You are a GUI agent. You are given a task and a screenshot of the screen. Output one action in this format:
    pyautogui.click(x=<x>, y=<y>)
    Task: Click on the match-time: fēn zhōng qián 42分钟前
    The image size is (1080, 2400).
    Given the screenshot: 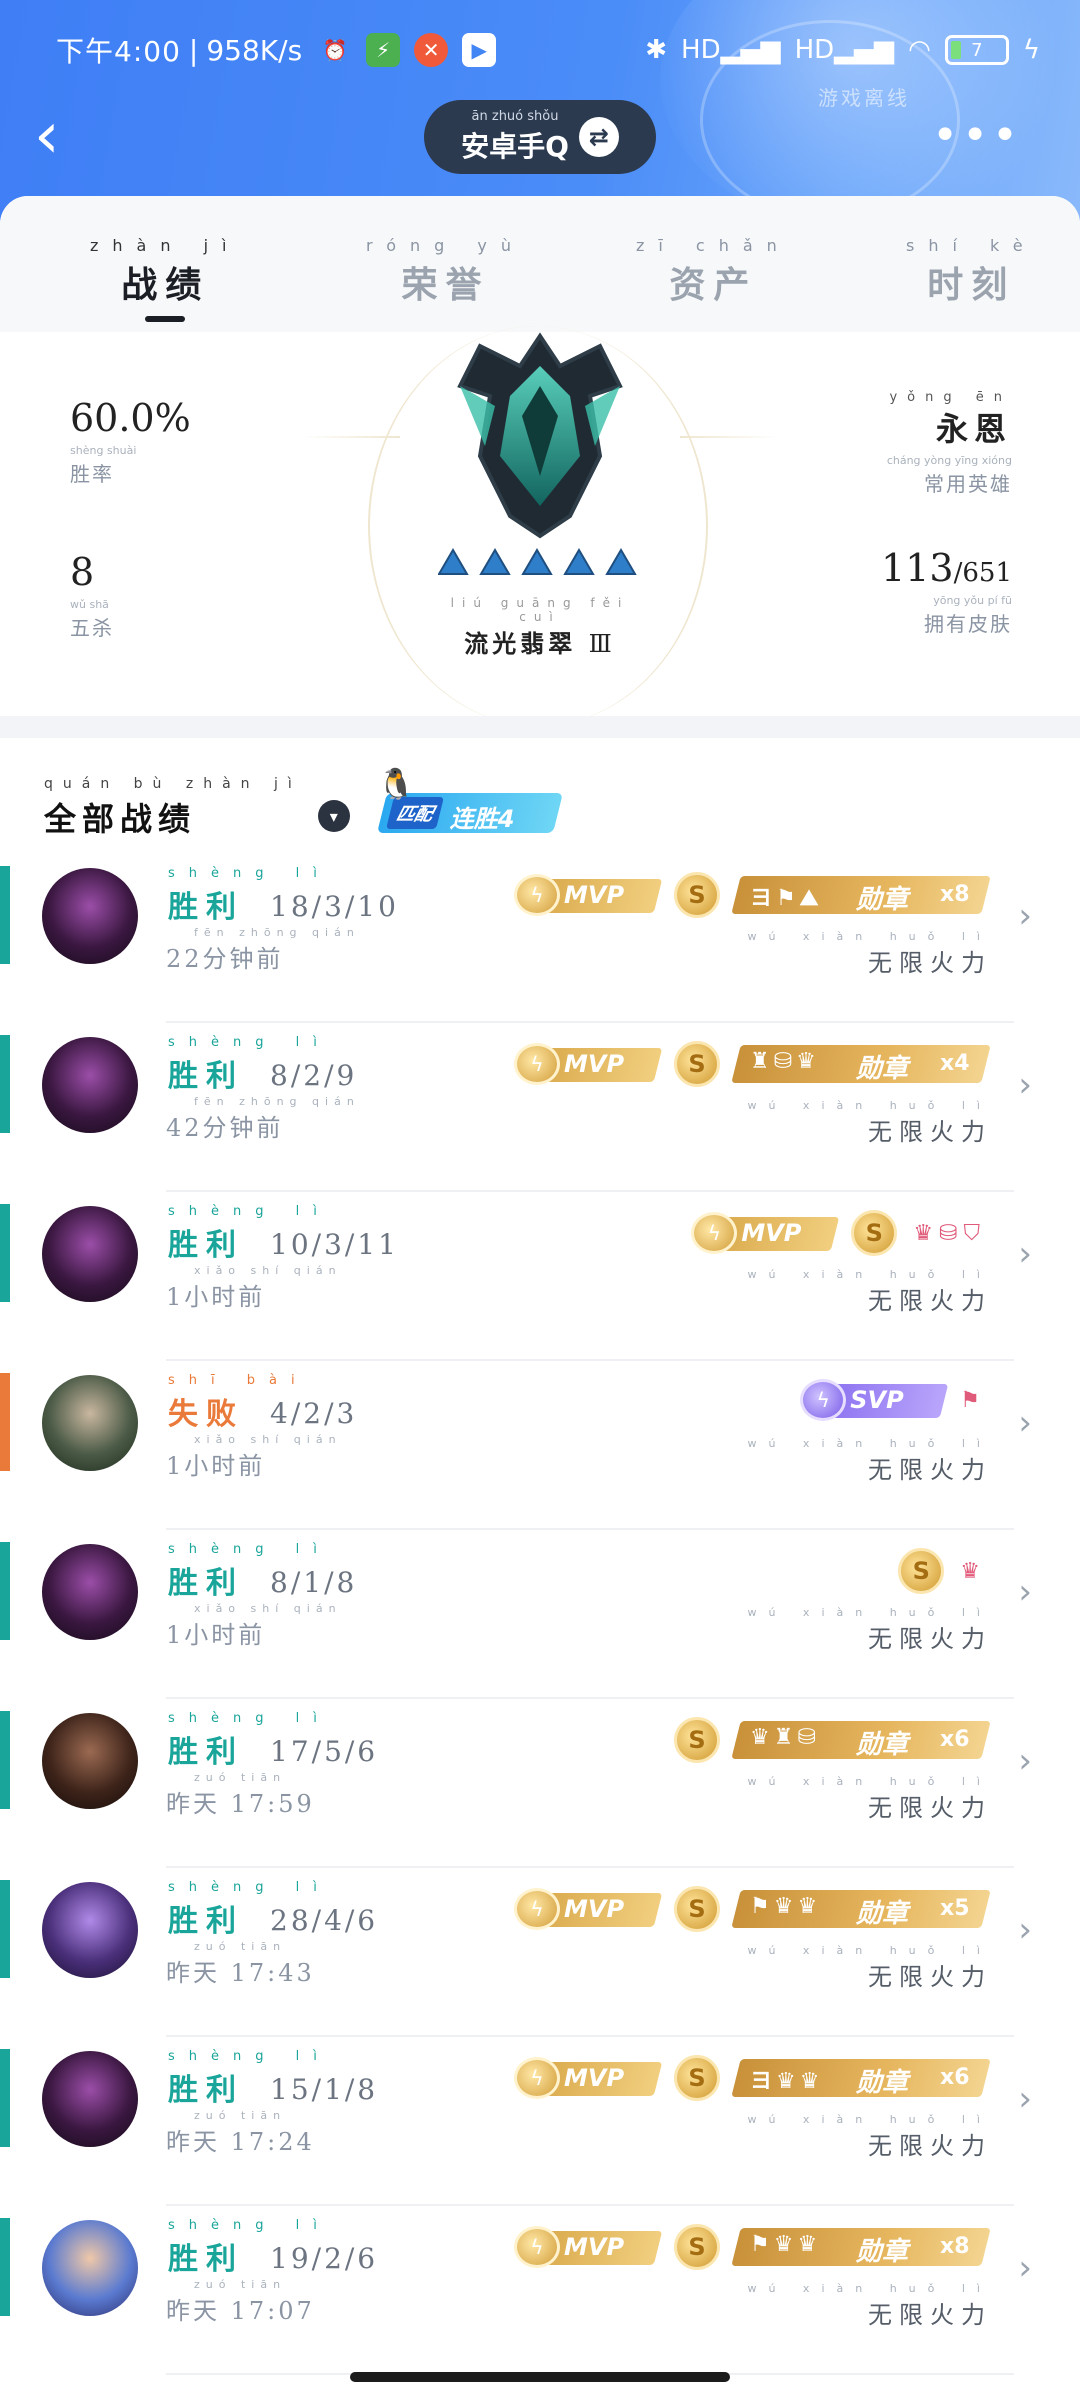 What is the action you would take?
    pyautogui.click(x=263, y=1118)
    